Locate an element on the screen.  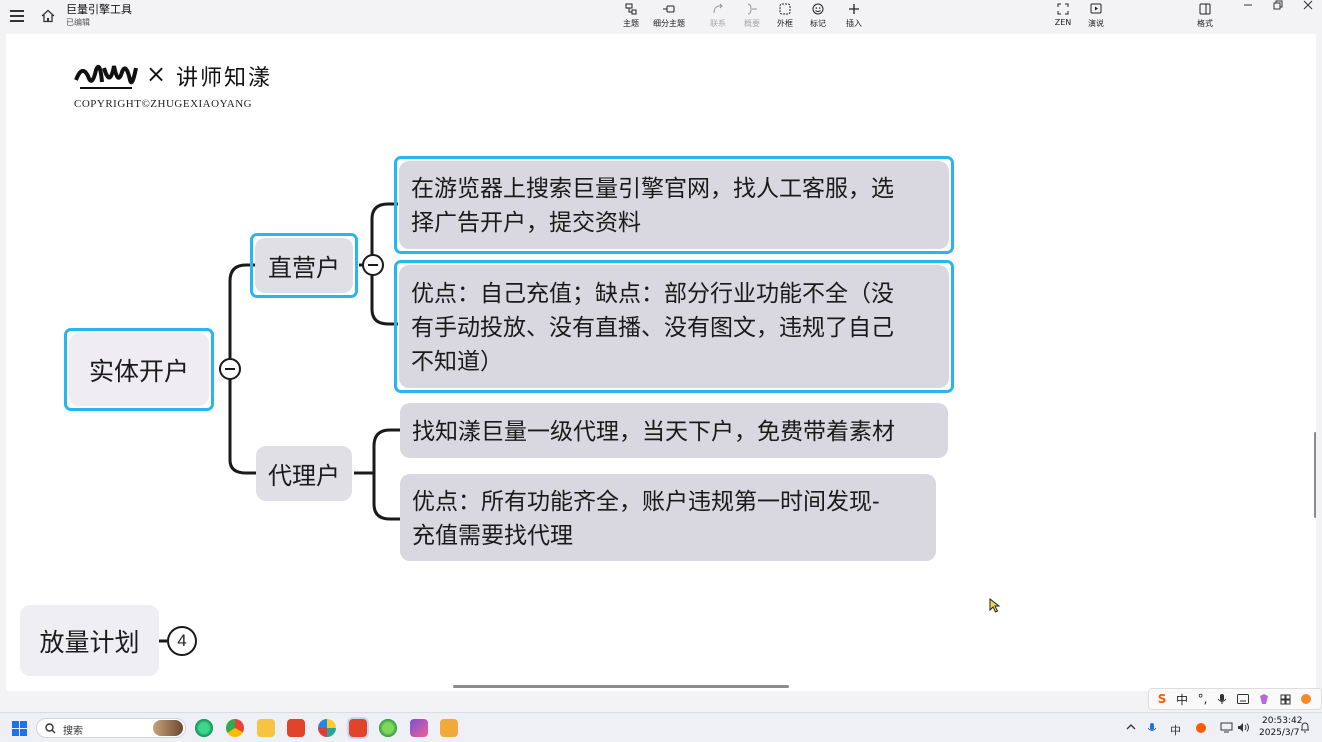
branch-topic-direct: 直营户 is located at coordinates (304, 265).